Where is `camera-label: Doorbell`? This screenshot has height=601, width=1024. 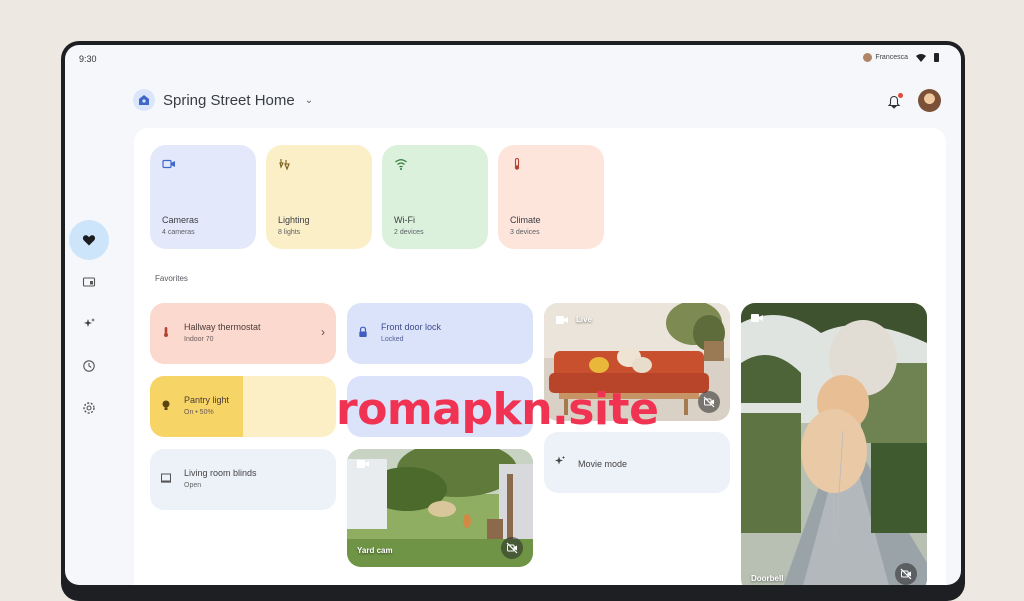
camera-label: Doorbell is located at coordinates (767, 578).